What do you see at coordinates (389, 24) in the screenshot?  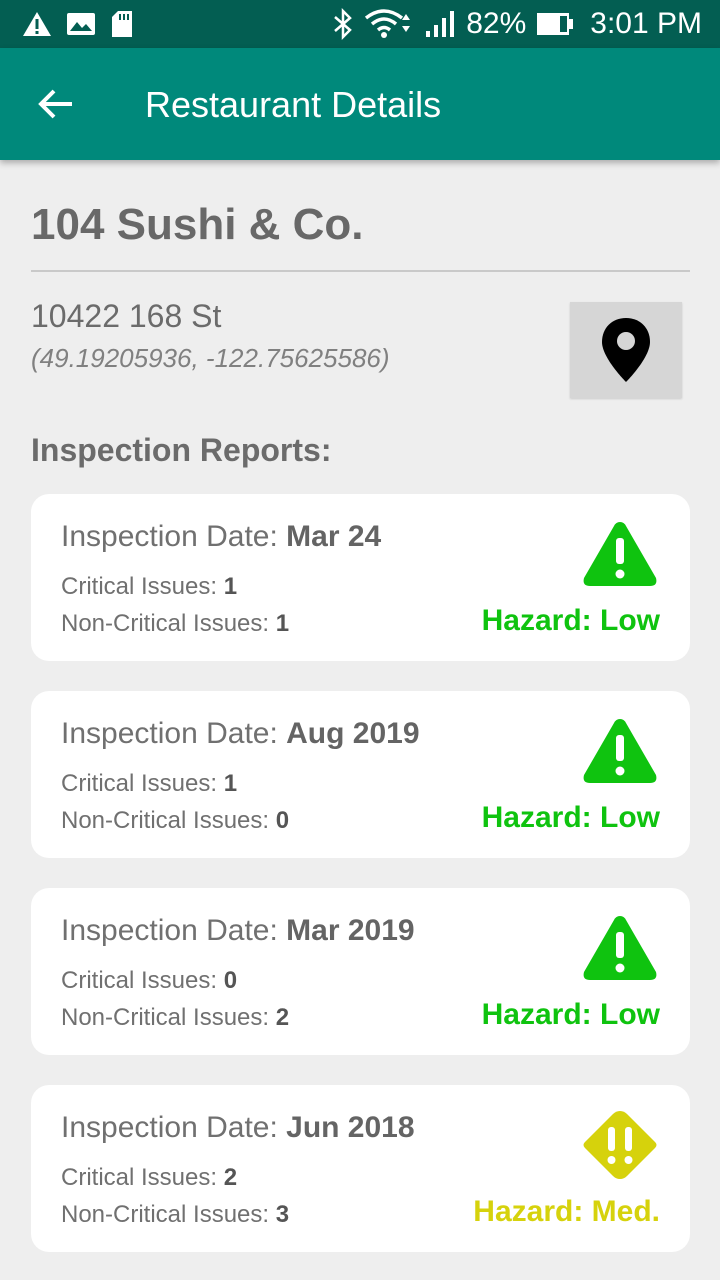 I see `wifi-icon` at bounding box center [389, 24].